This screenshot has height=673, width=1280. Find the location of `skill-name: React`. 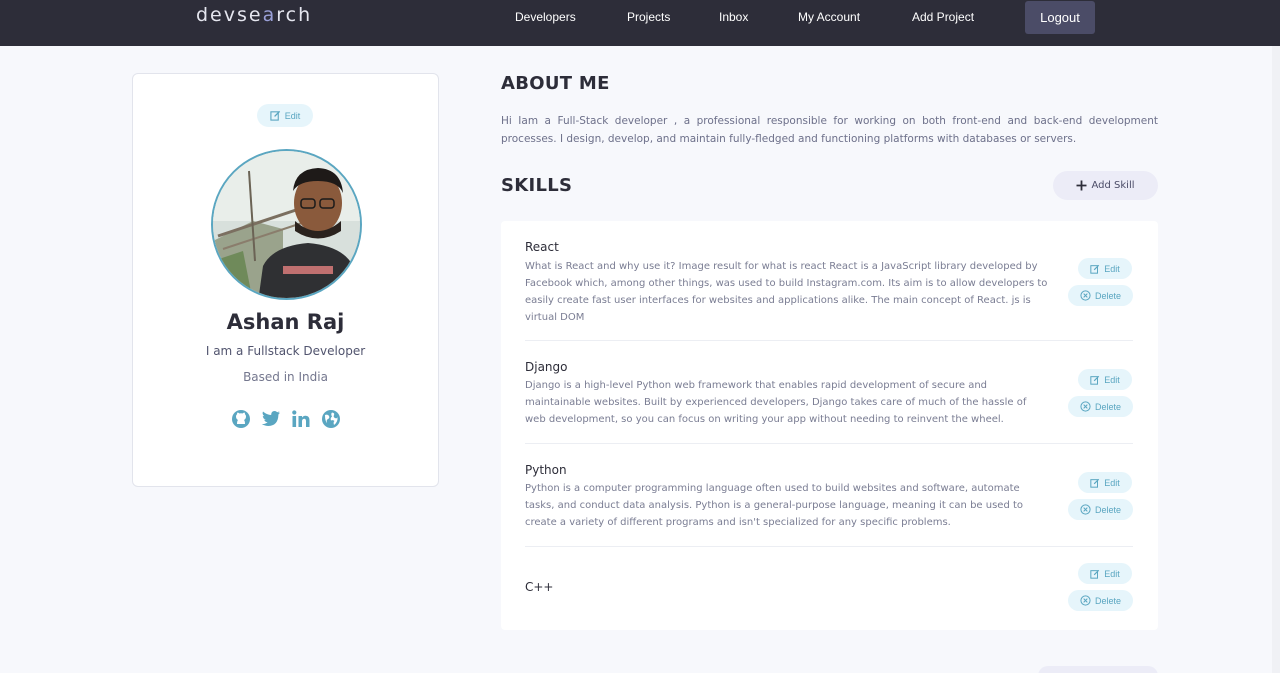

skill-name: React is located at coordinates (542, 247).